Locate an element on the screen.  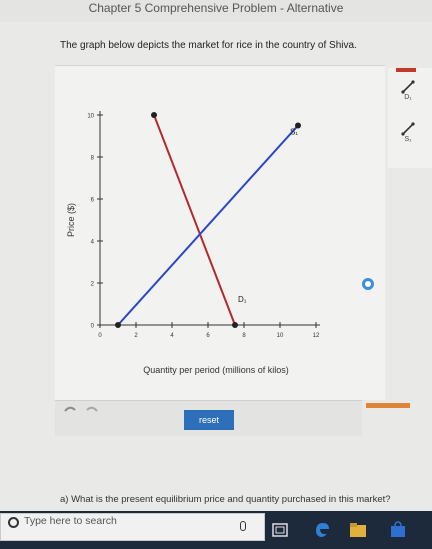
y-tick-label: 8 is located at coordinates (93, 159).